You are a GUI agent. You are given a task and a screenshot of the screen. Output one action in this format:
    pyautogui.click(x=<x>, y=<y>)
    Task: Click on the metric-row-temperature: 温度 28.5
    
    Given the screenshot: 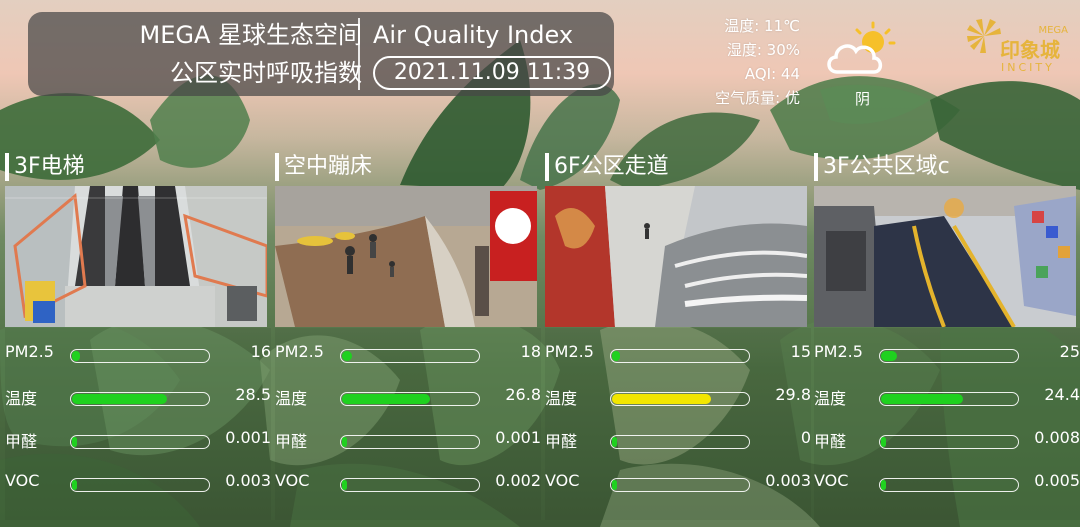 What is the action you would take?
    pyautogui.click(x=138, y=396)
    